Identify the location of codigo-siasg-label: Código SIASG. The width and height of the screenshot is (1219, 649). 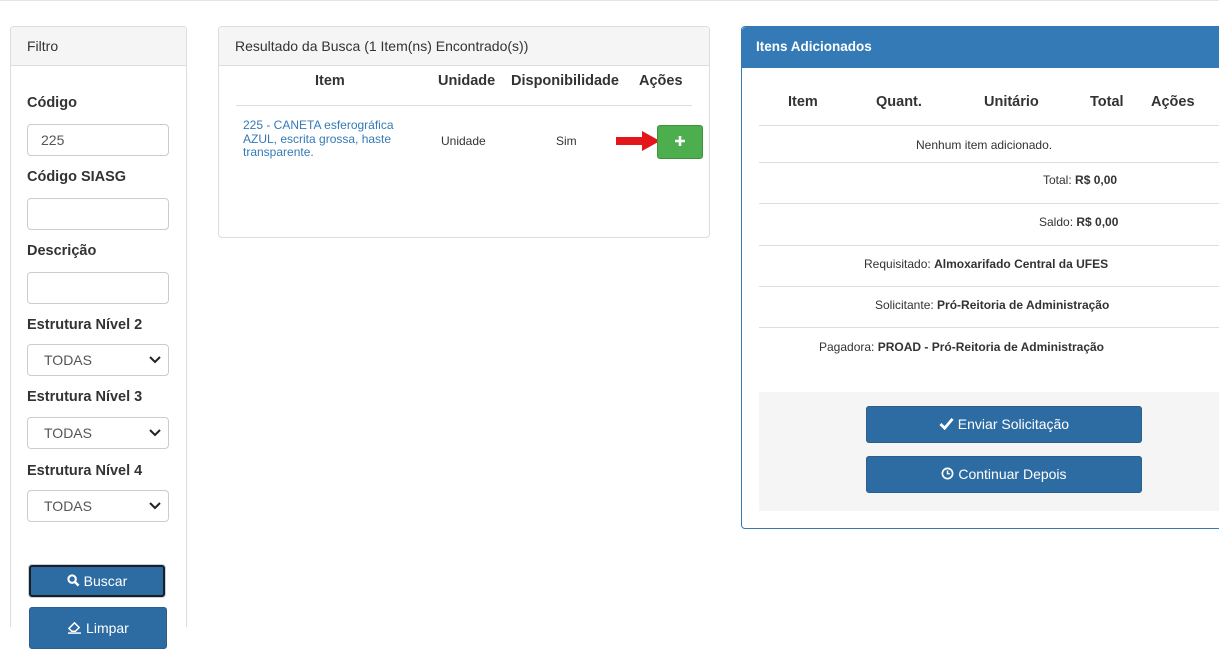
(77, 177).